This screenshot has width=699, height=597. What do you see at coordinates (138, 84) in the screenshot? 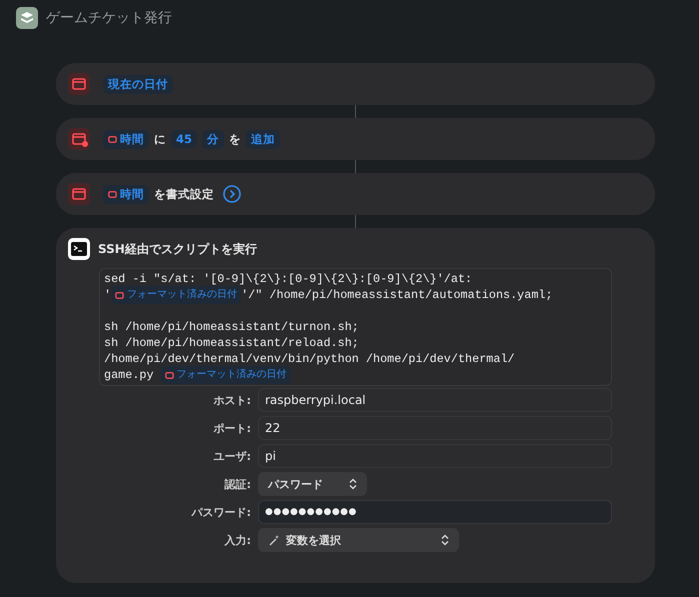
I see `parameter-token: 現在の日付` at bounding box center [138, 84].